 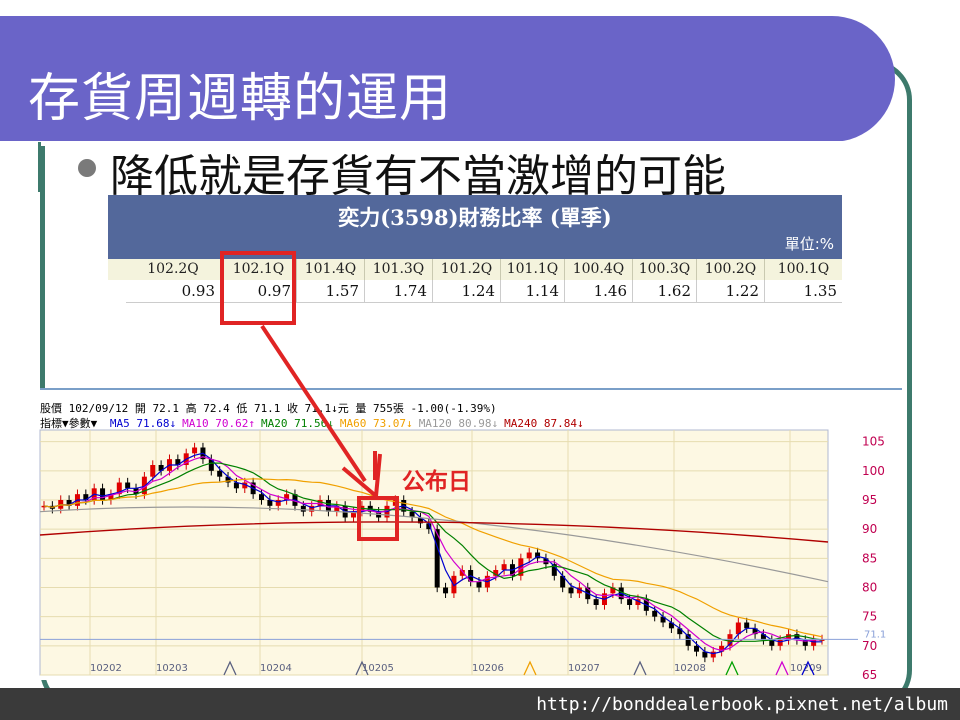 What do you see at coordinates (806, 668) in the screenshot?
I see `x-tick-label: 10209` at bounding box center [806, 668].